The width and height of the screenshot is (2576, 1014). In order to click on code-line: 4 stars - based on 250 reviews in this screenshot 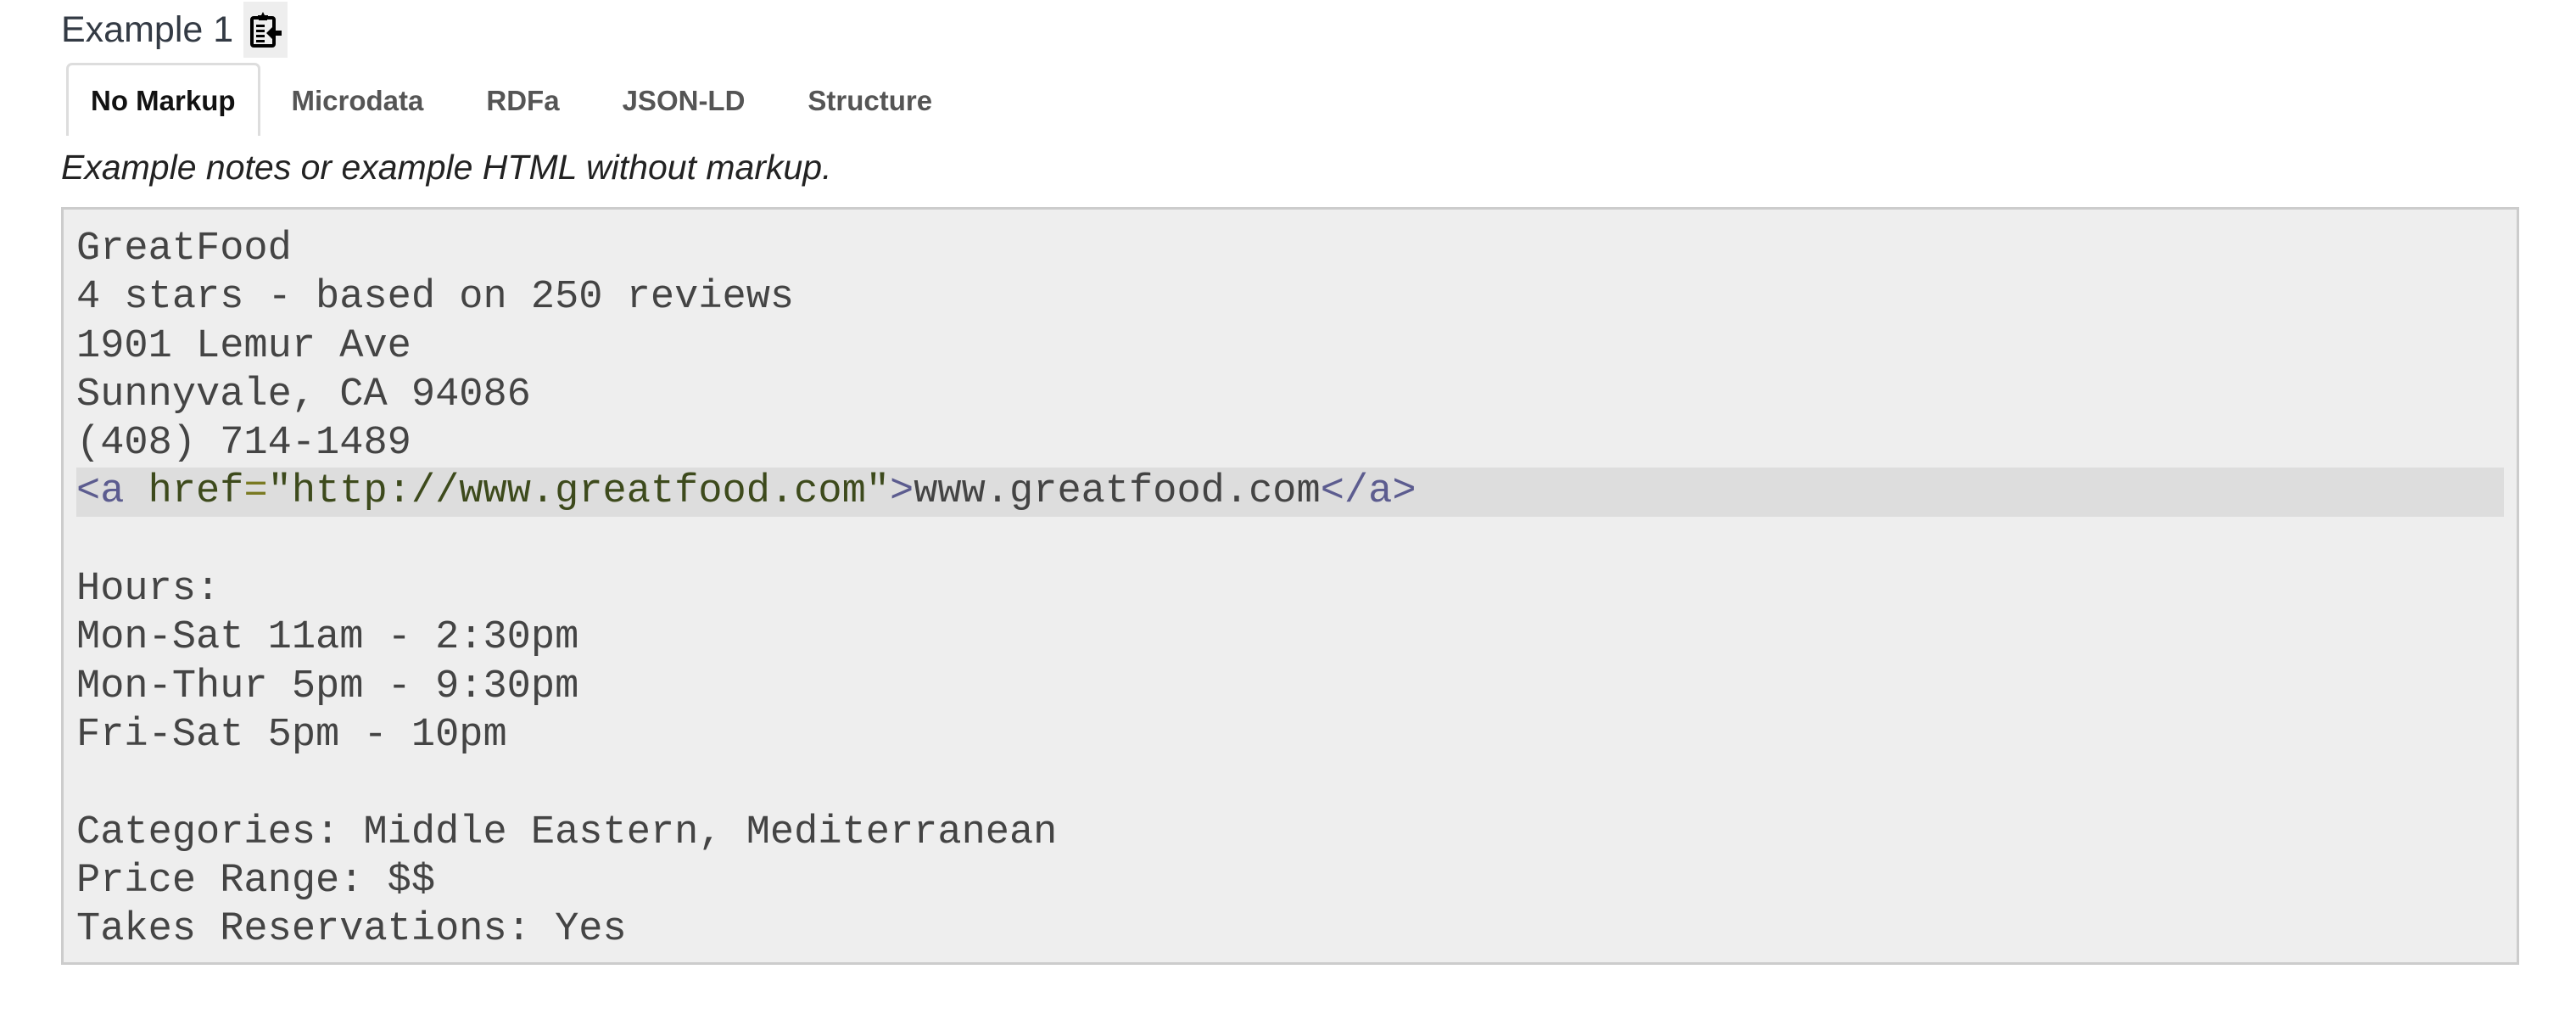, I will do `click(435, 298)`.